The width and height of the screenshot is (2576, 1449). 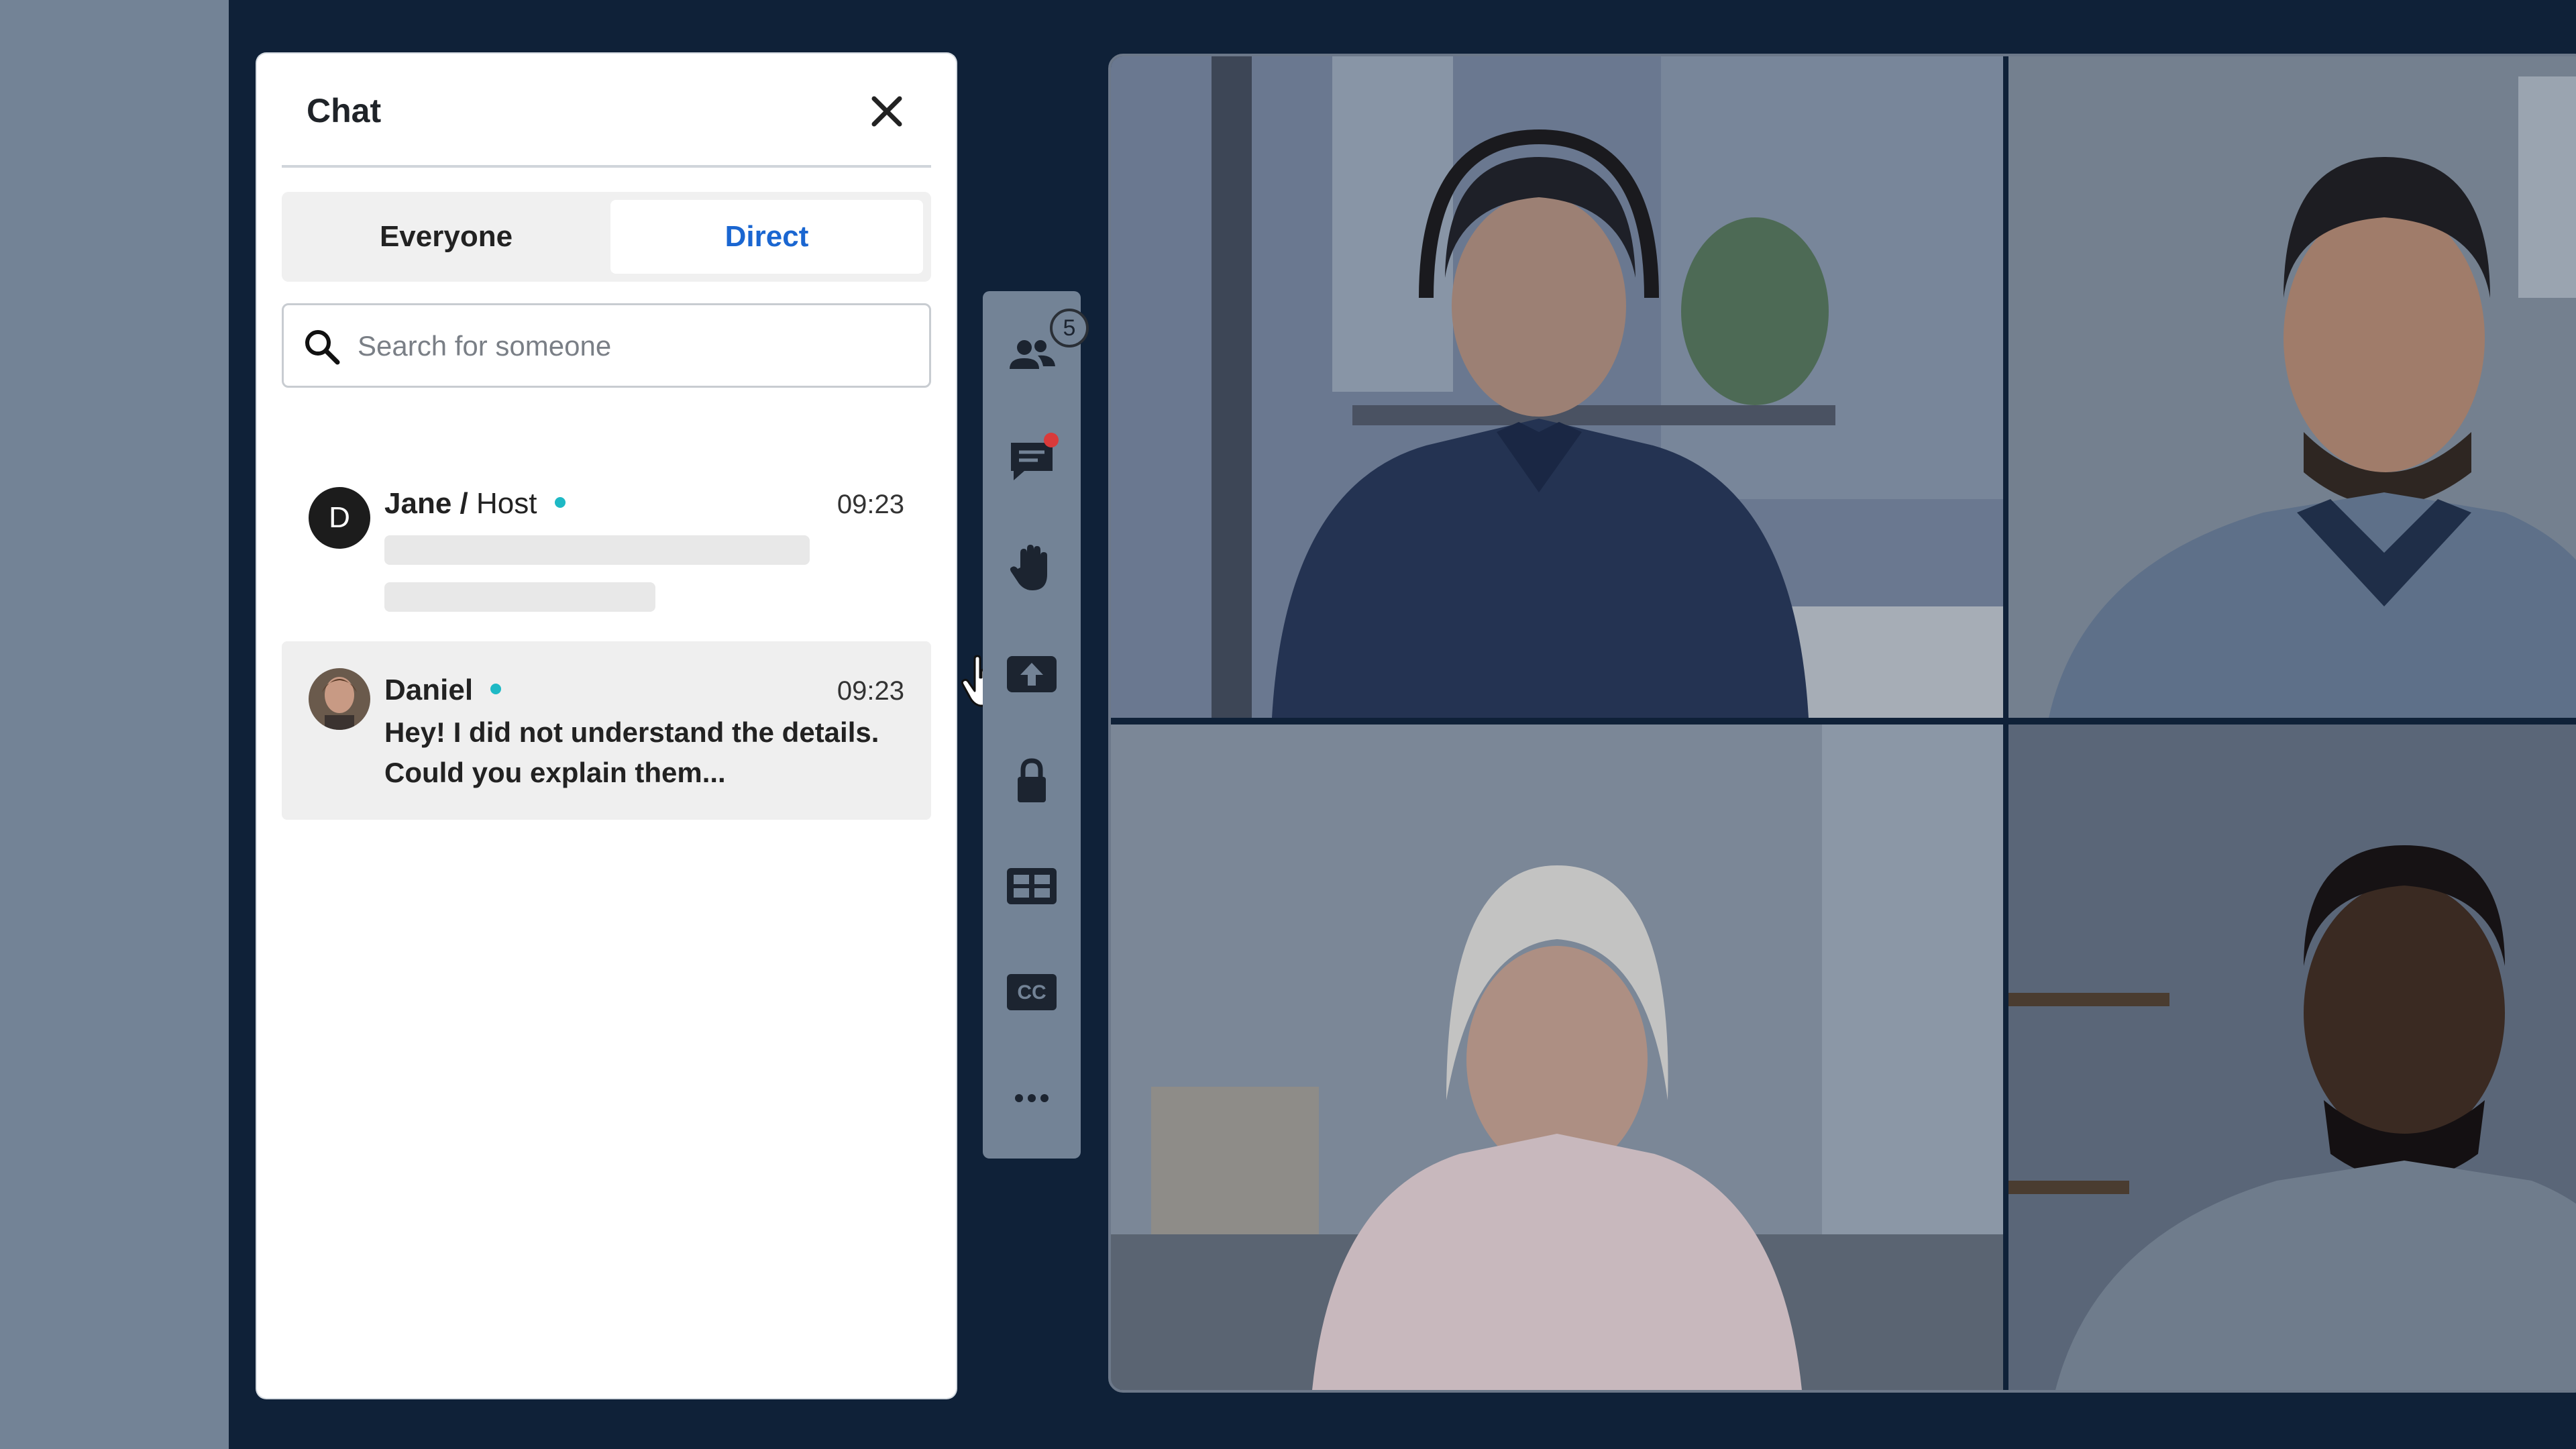 I want to click on search-icon, so click(x=322, y=346).